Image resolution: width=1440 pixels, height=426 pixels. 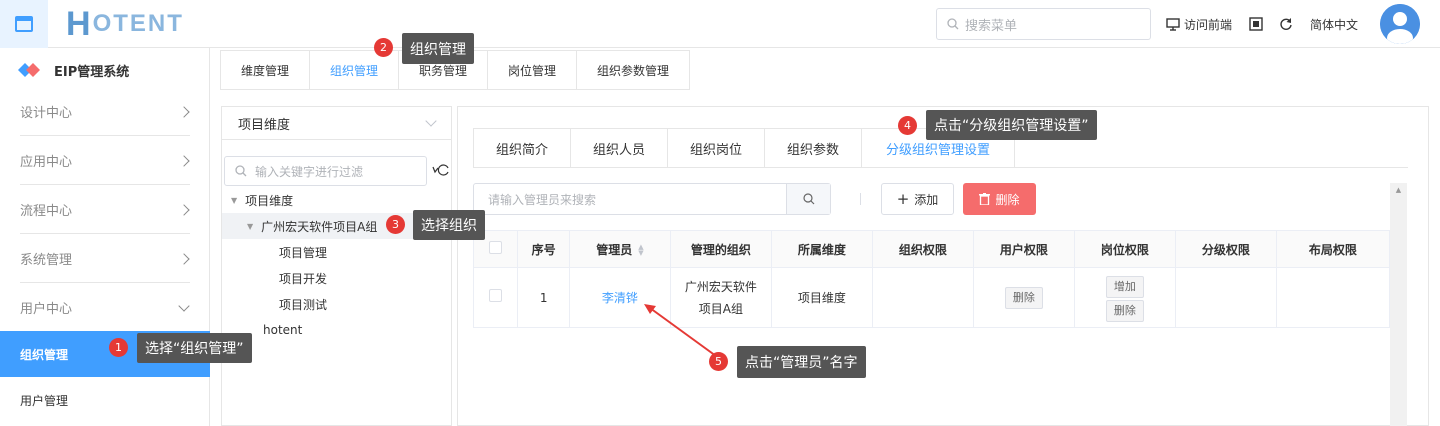 I want to click on tab-dimension-management: 维度管理, so click(x=265, y=70).